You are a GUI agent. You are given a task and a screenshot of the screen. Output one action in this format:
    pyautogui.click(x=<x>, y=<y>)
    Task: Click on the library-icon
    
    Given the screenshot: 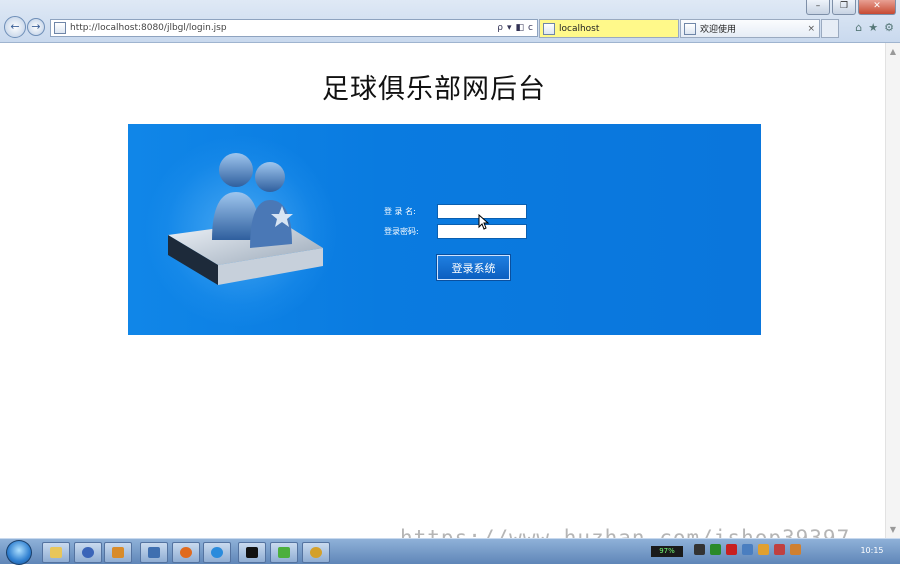 What is the action you would take?
    pyautogui.click(x=118, y=552)
    